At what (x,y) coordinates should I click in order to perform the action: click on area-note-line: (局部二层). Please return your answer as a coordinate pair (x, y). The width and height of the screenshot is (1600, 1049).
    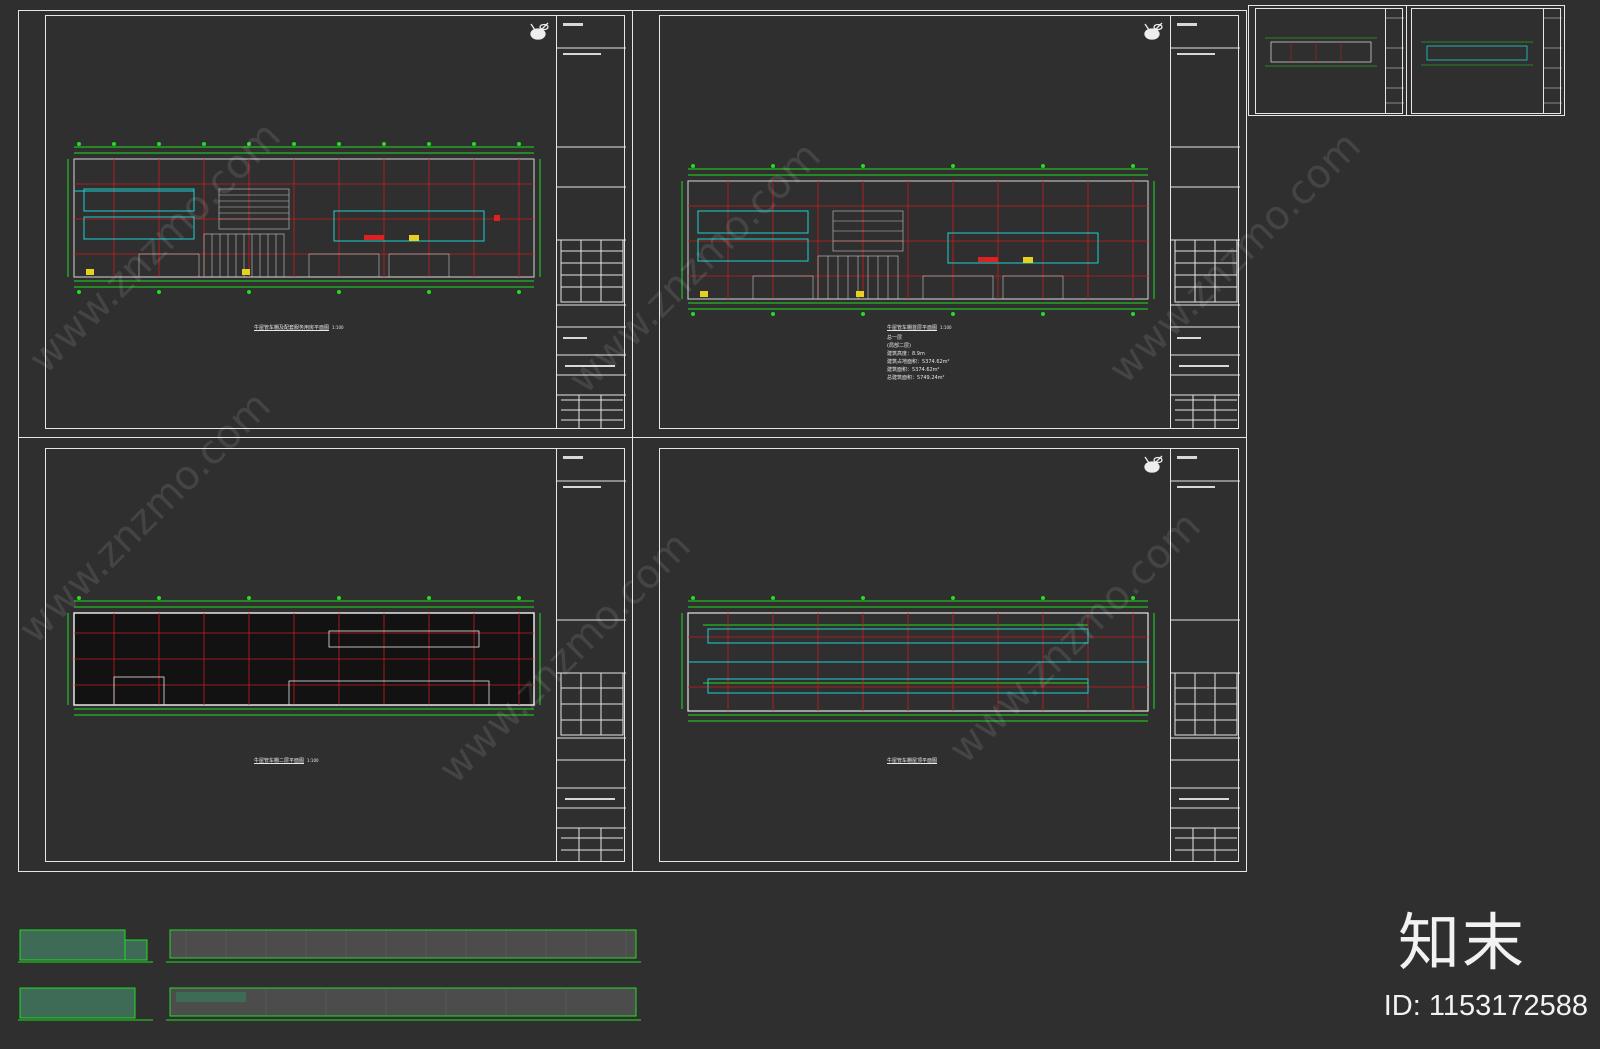
    Looking at the image, I should click on (899, 346).